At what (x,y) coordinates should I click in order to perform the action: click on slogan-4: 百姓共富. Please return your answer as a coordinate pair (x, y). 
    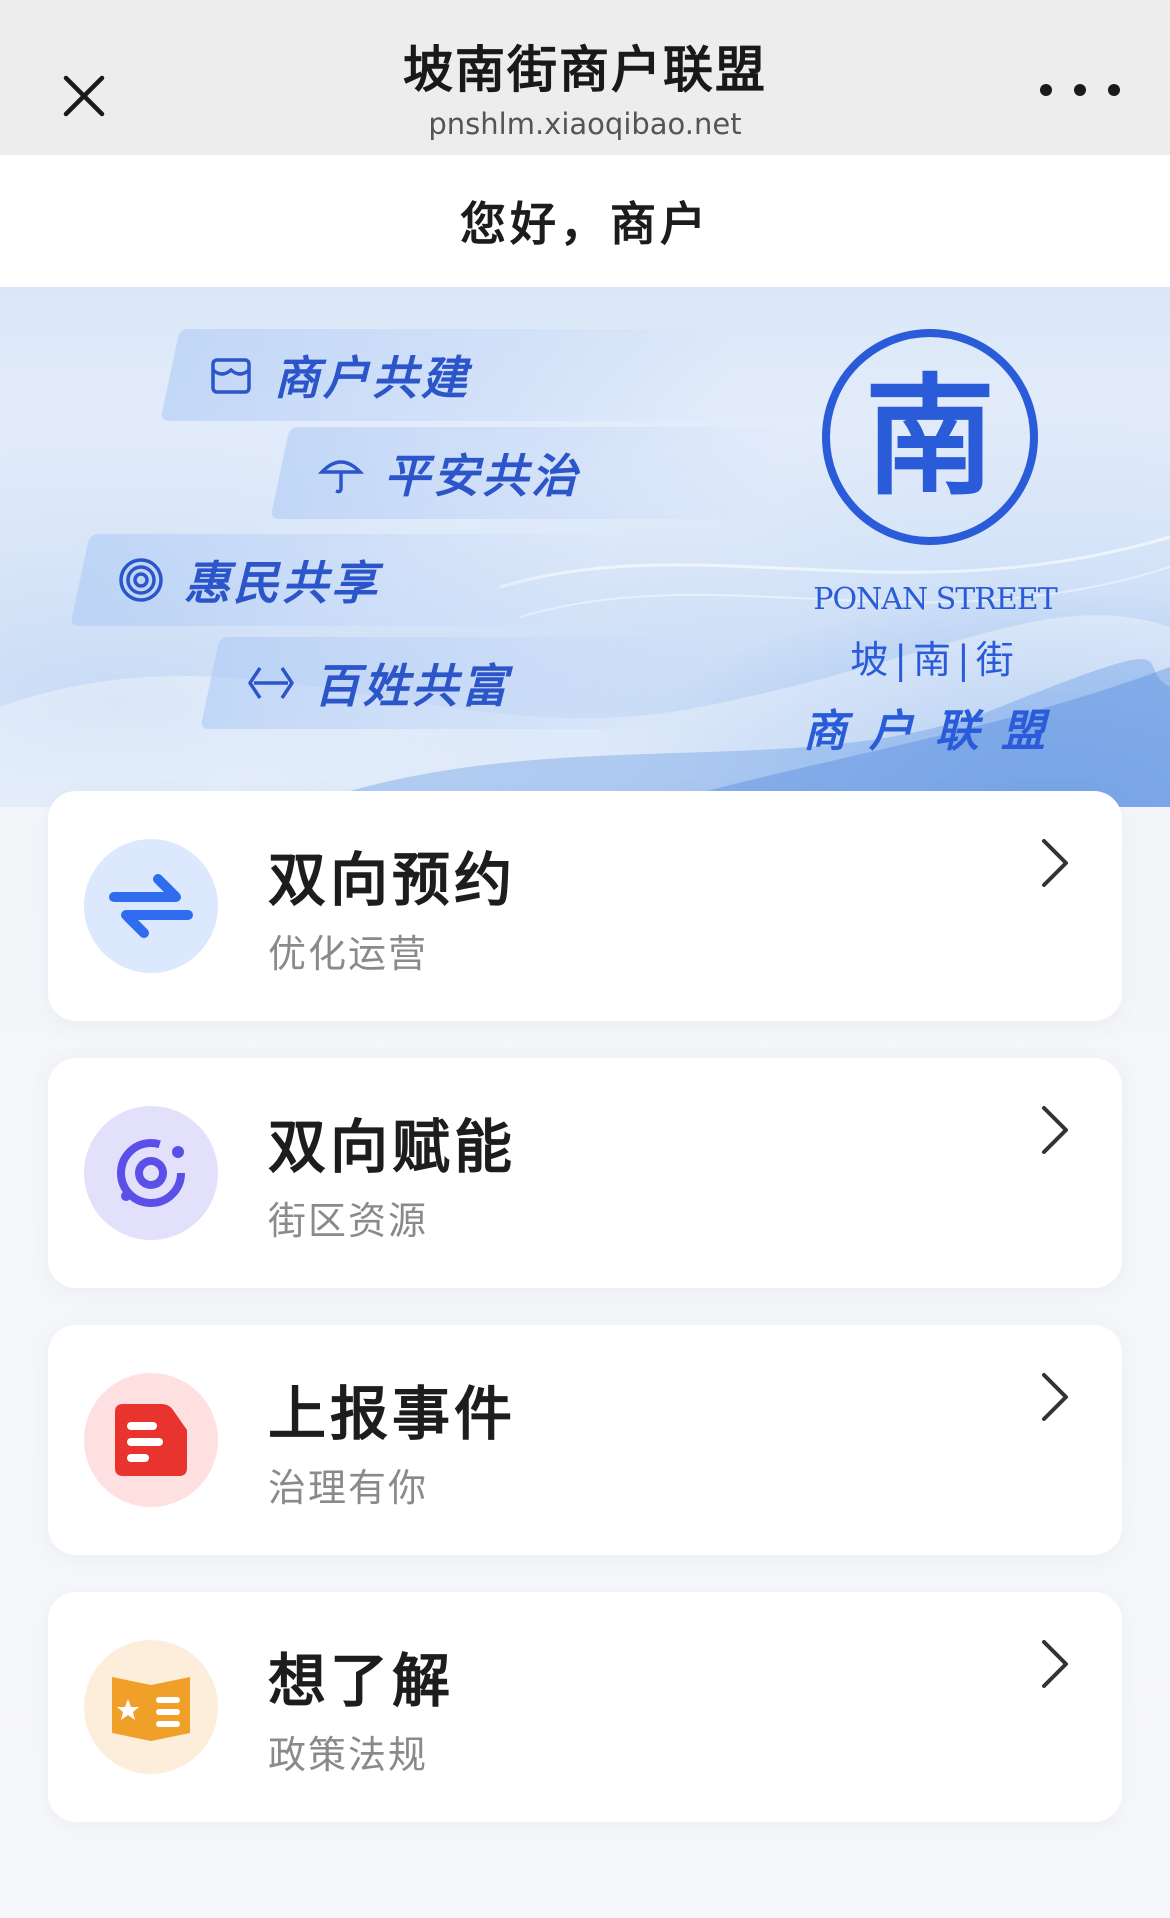
    Looking at the image, I should click on (460, 683).